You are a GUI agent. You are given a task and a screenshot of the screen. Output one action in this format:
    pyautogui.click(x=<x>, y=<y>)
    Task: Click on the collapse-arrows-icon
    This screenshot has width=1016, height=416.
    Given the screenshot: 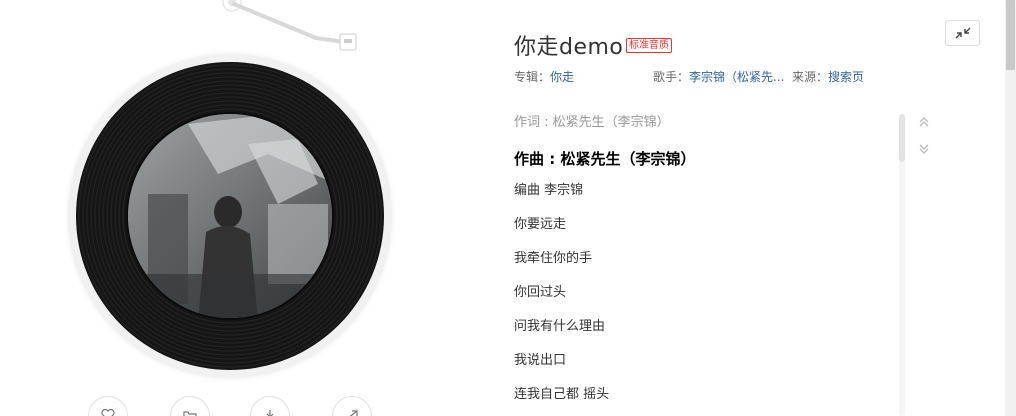 What is the action you would take?
    pyautogui.click(x=962, y=33)
    